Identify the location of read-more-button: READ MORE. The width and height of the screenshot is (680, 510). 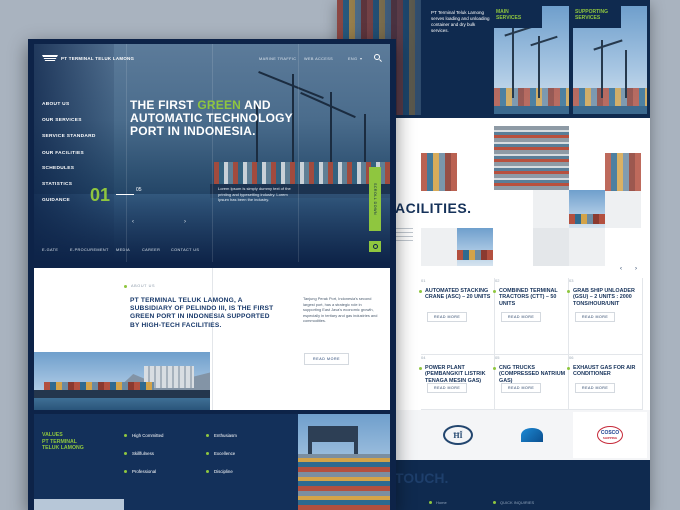
(327, 359).